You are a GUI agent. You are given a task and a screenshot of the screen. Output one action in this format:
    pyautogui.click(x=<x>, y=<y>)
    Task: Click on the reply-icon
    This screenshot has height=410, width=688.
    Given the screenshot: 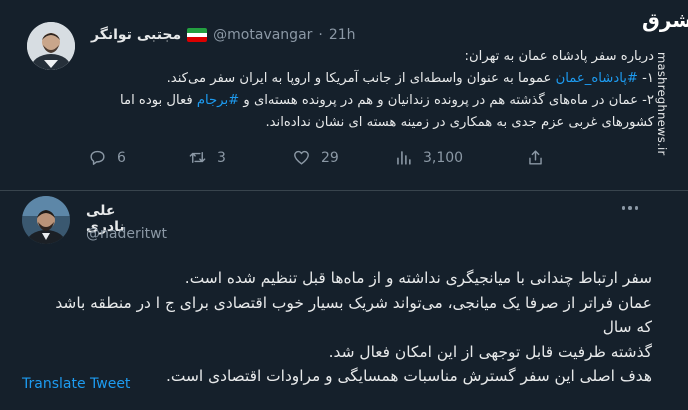 What is the action you would take?
    pyautogui.click(x=97, y=157)
    